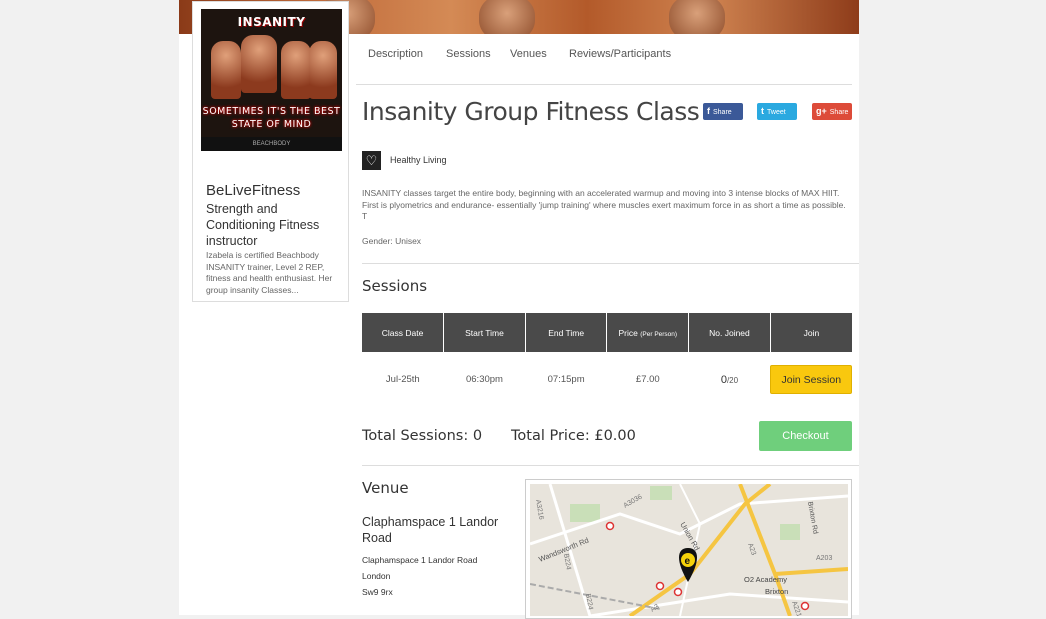  What do you see at coordinates (418, 160) in the screenshot?
I see `category-label: Healthy Living` at bounding box center [418, 160].